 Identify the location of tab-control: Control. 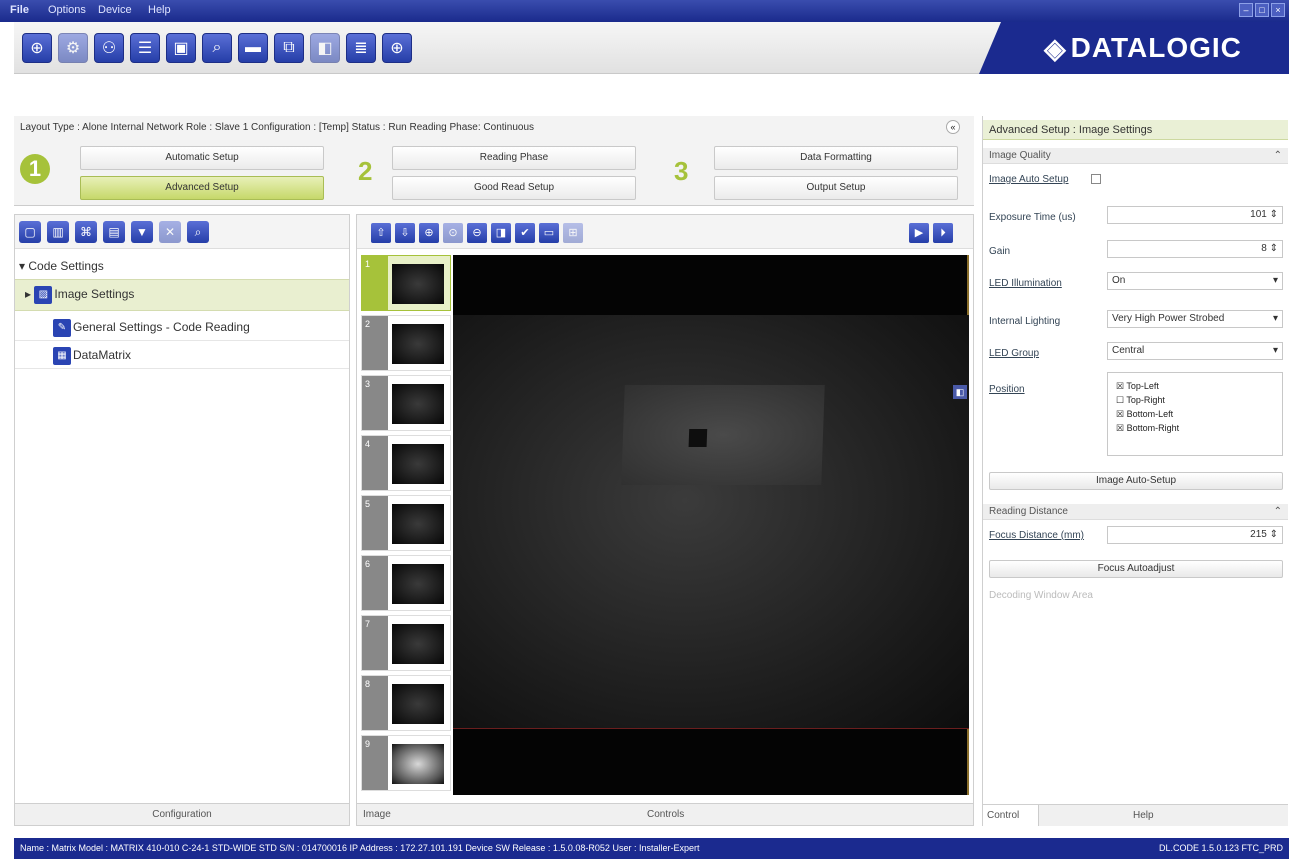
(1011, 815).